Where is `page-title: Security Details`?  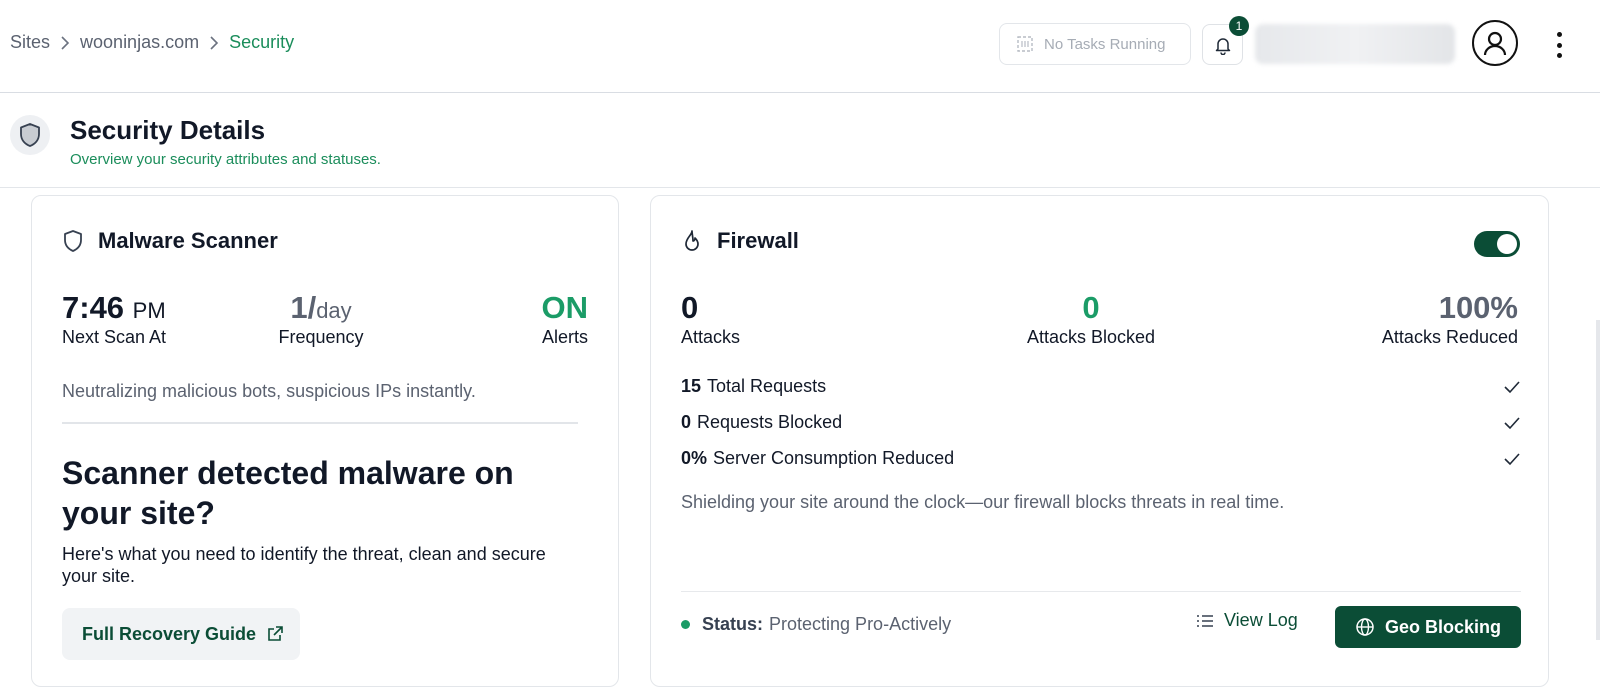 page-title: Security Details is located at coordinates (168, 130).